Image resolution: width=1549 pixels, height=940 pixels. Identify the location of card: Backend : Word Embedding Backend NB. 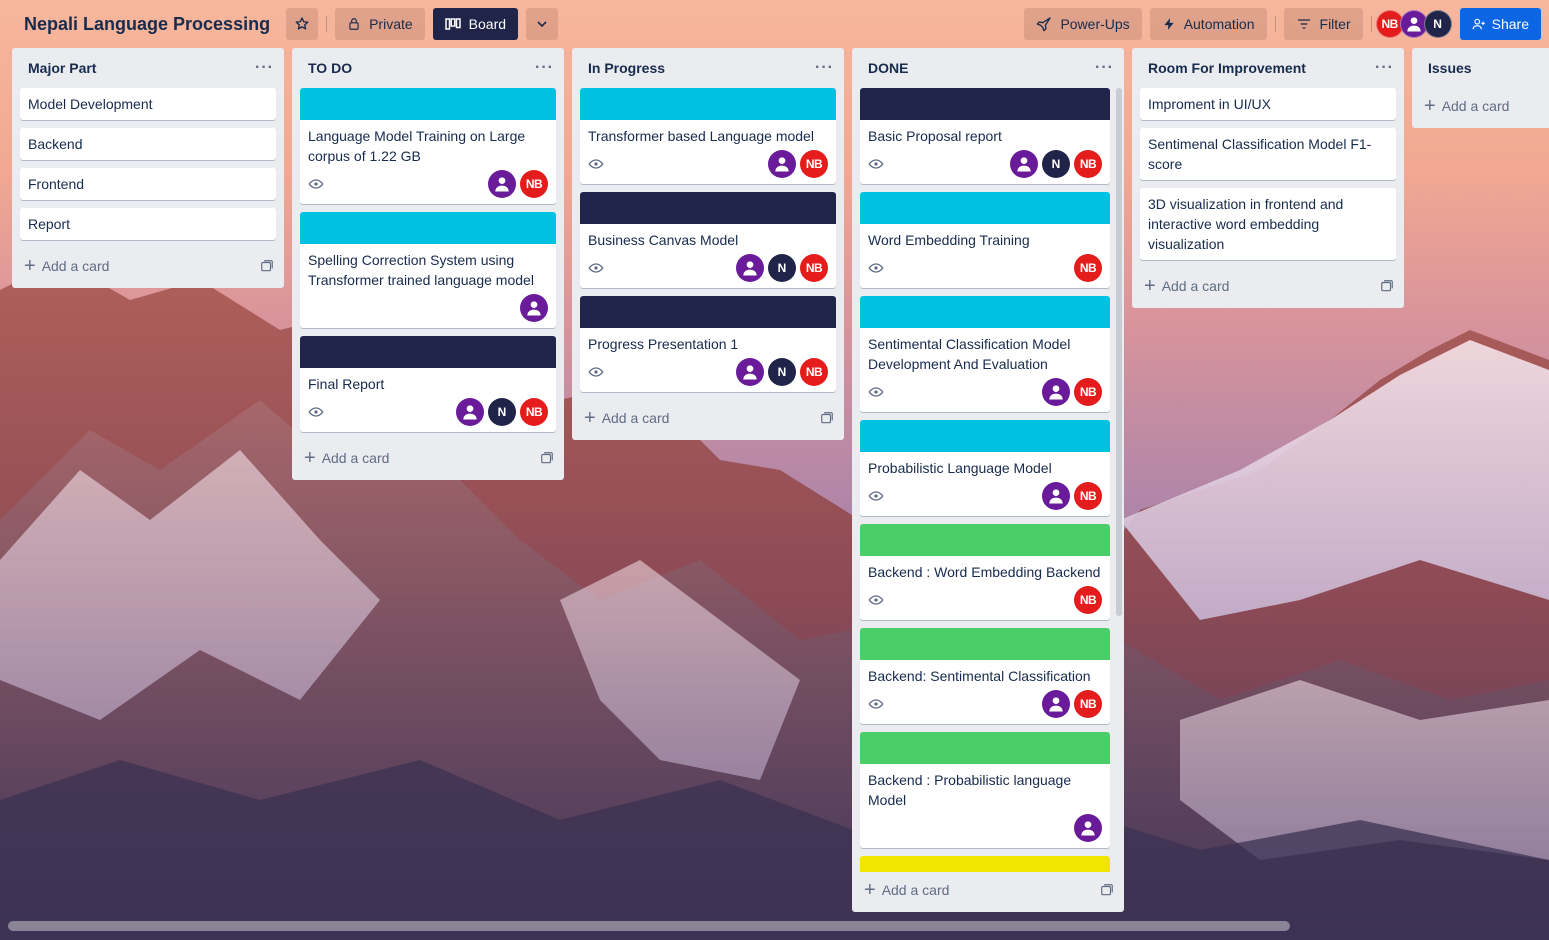
(985, 572).